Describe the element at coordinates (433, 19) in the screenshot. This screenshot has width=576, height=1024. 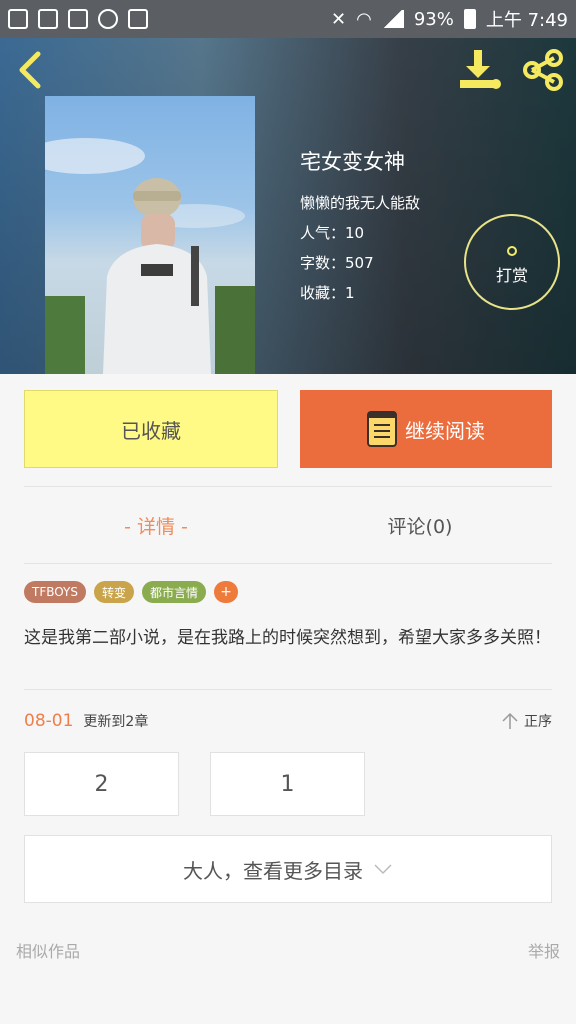
I see `battery-percent: 93%` at that location.